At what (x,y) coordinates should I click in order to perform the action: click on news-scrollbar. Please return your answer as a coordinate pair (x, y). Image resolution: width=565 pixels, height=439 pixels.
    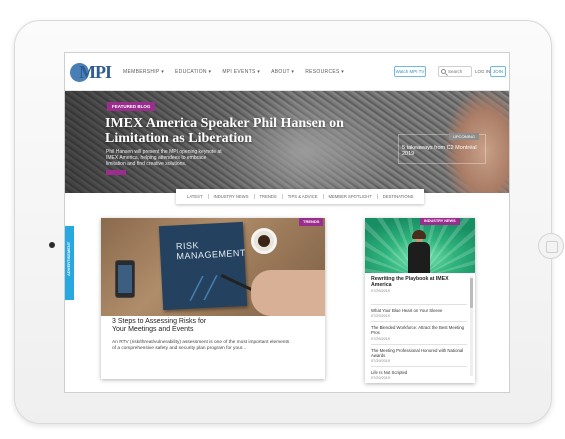
    Looking at the image, I should click on (471, 326).